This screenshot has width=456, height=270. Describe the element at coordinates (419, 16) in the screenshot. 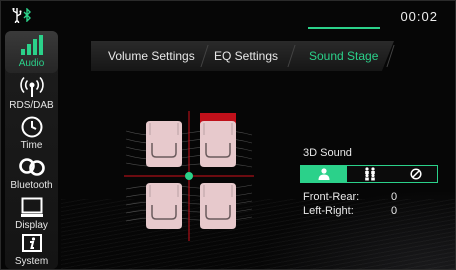

I see `clock-readout: 00:02` at that location.